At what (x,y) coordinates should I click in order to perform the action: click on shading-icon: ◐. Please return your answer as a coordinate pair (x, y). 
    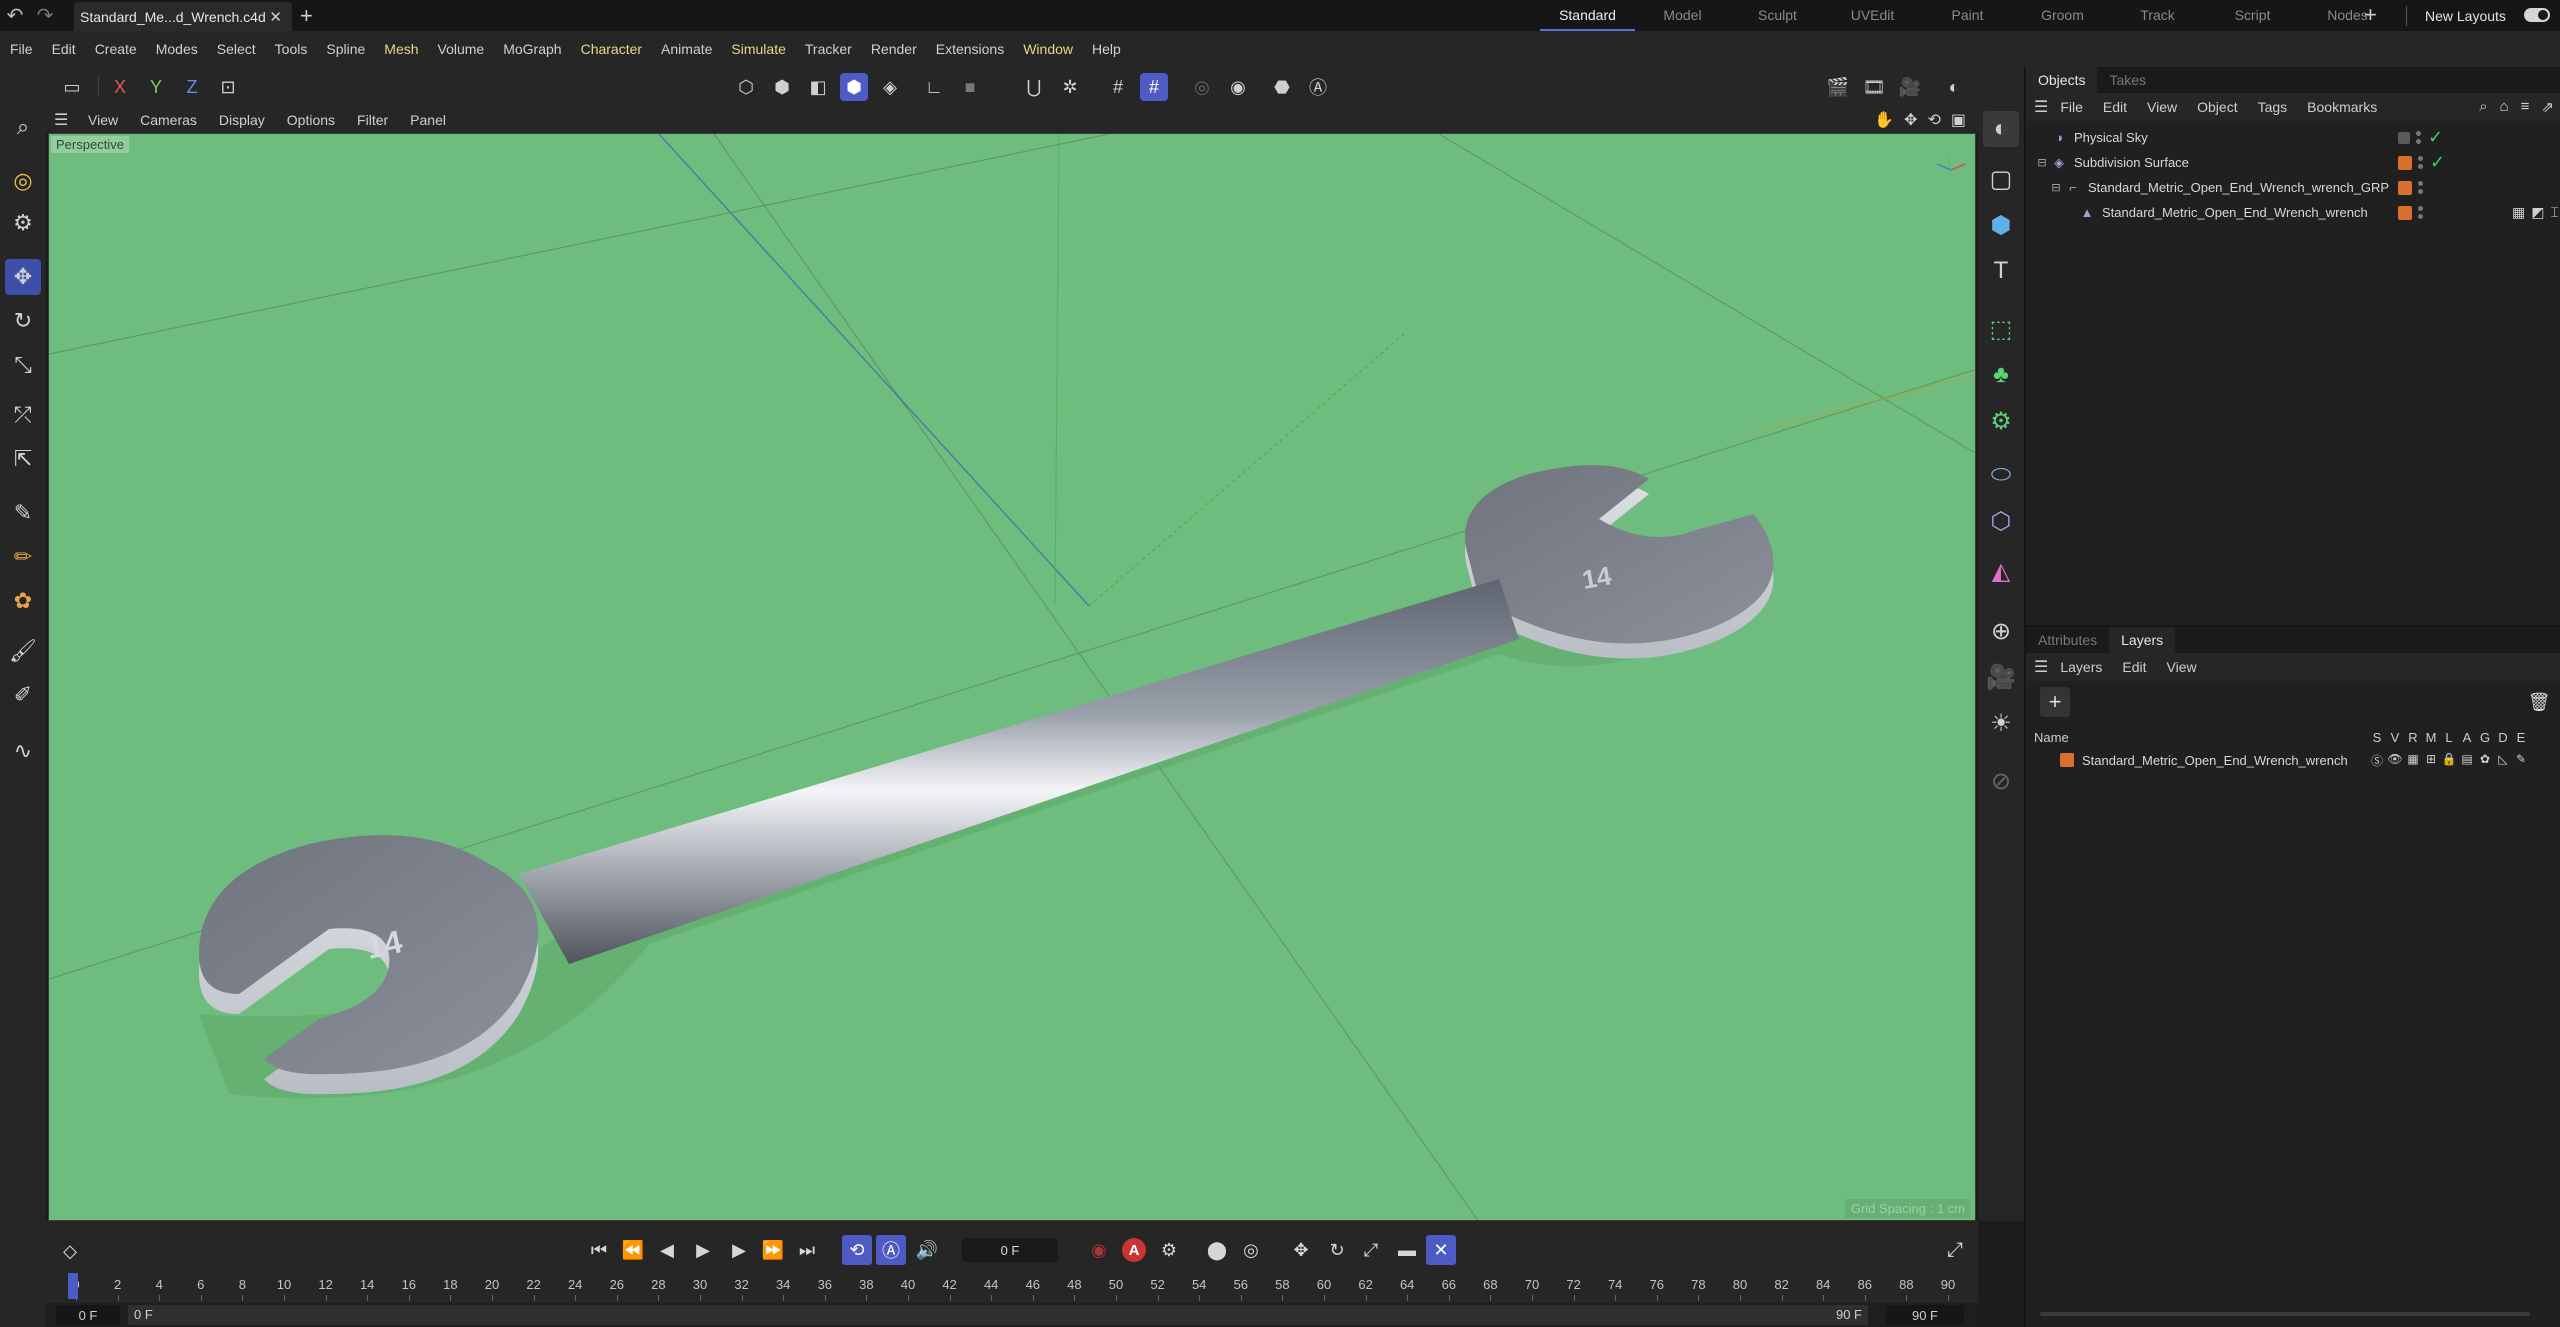
    Looking at the image, I should click on (1954, 87).